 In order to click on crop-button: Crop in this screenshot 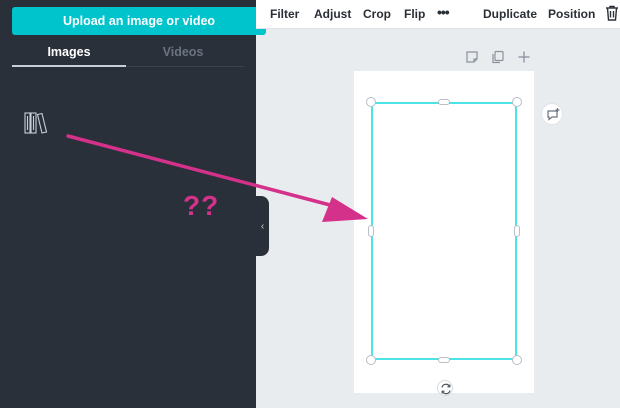, I will do `click(377, 14)`.